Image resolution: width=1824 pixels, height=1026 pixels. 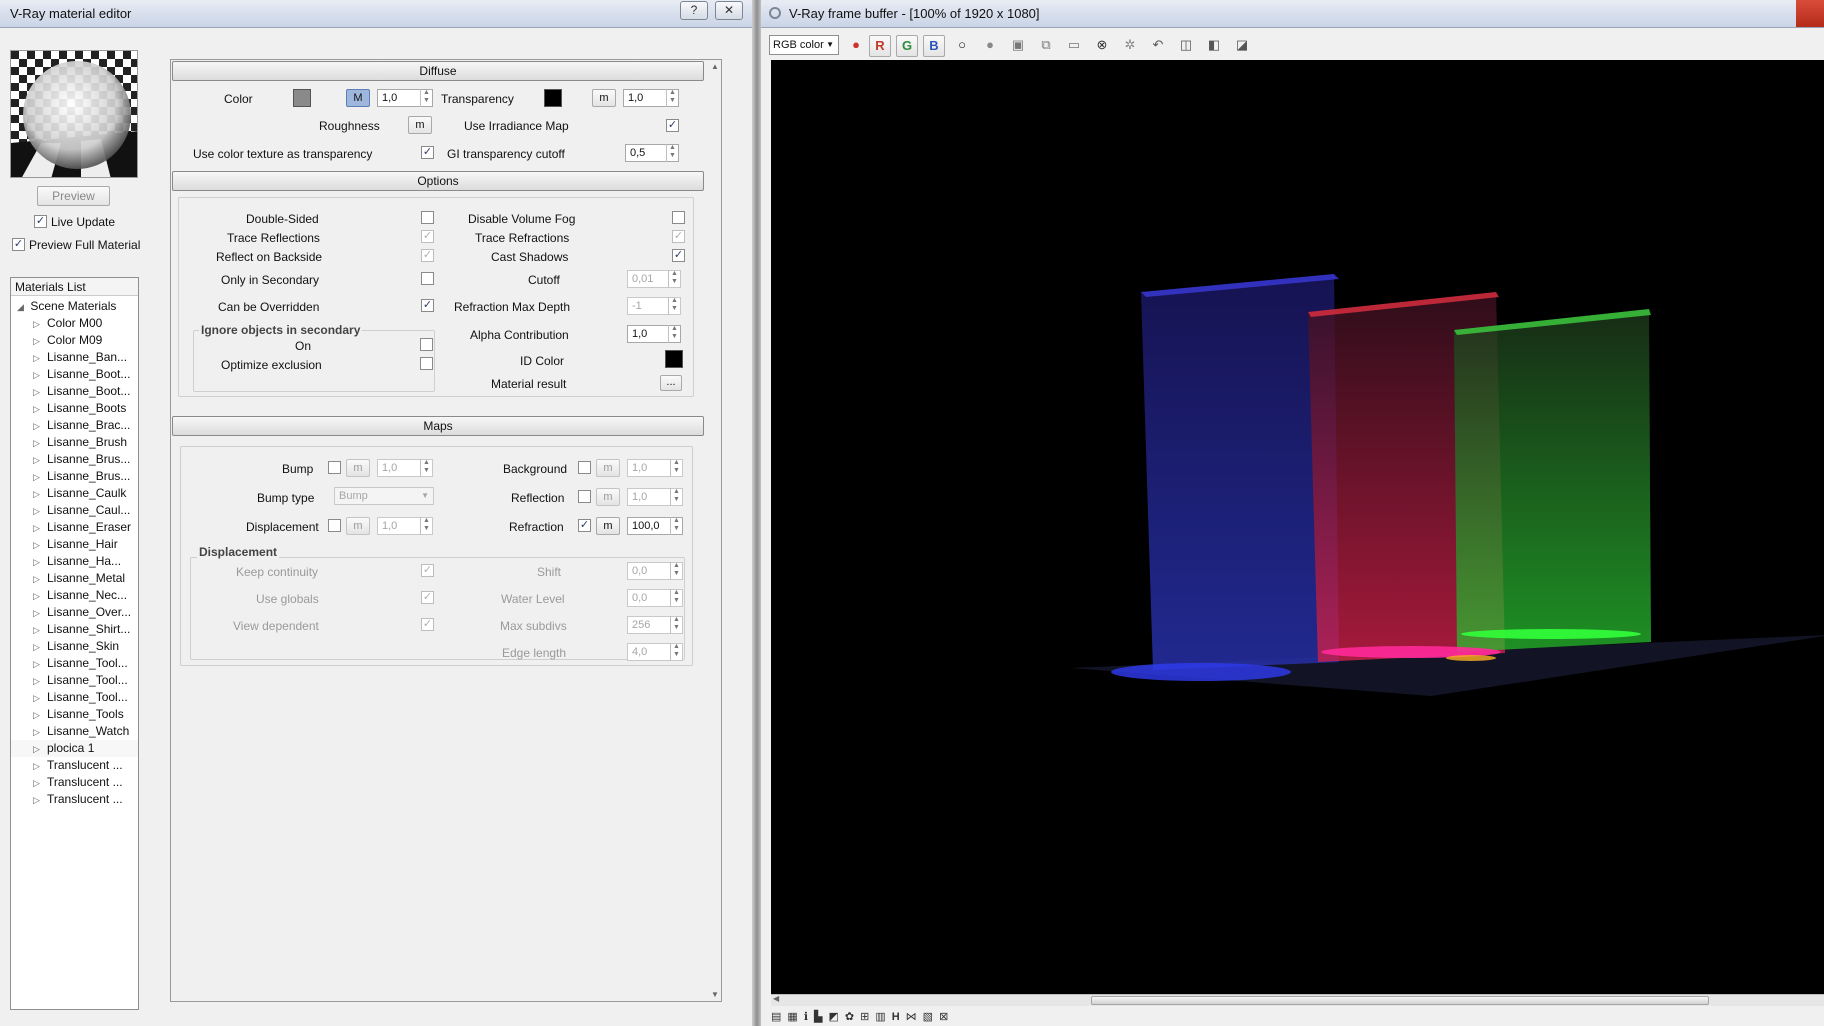 I want to click on blue-channel-button: B, so click(x=934, y=46).